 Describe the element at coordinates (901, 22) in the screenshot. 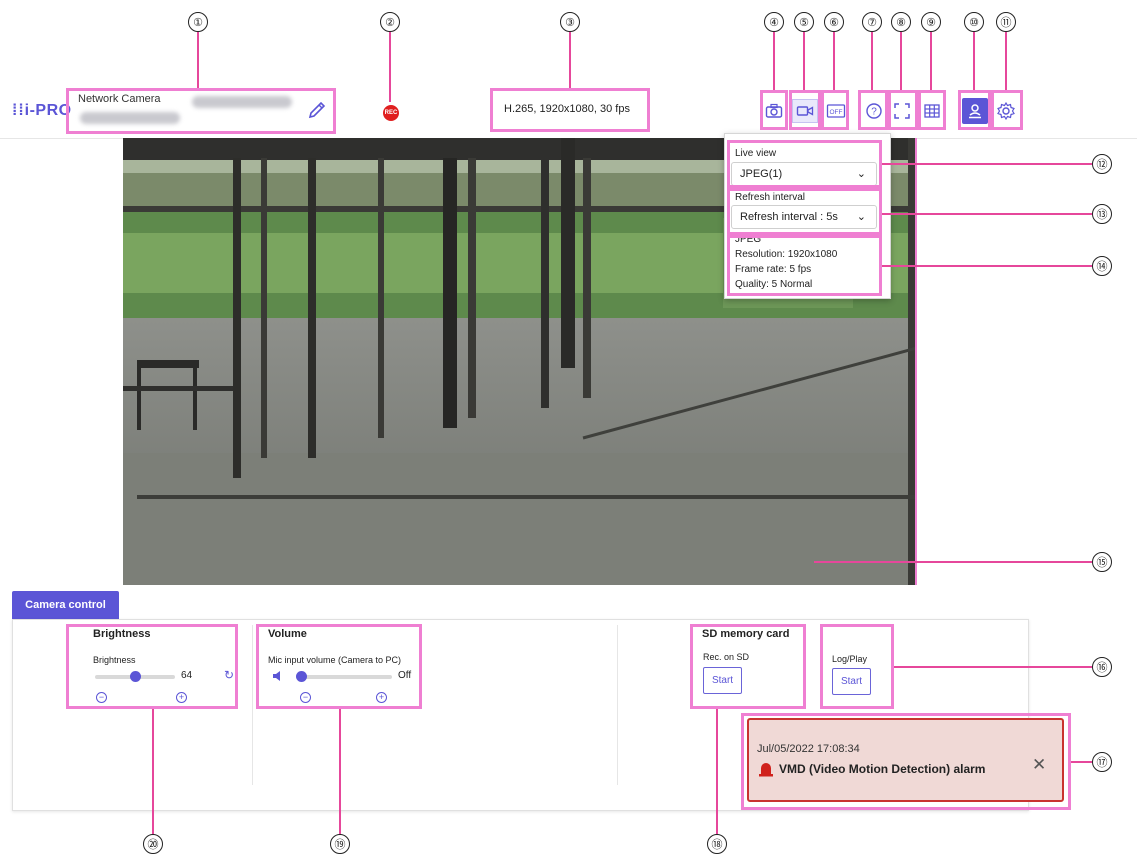

I see `callout-8: ⑧` at that location.